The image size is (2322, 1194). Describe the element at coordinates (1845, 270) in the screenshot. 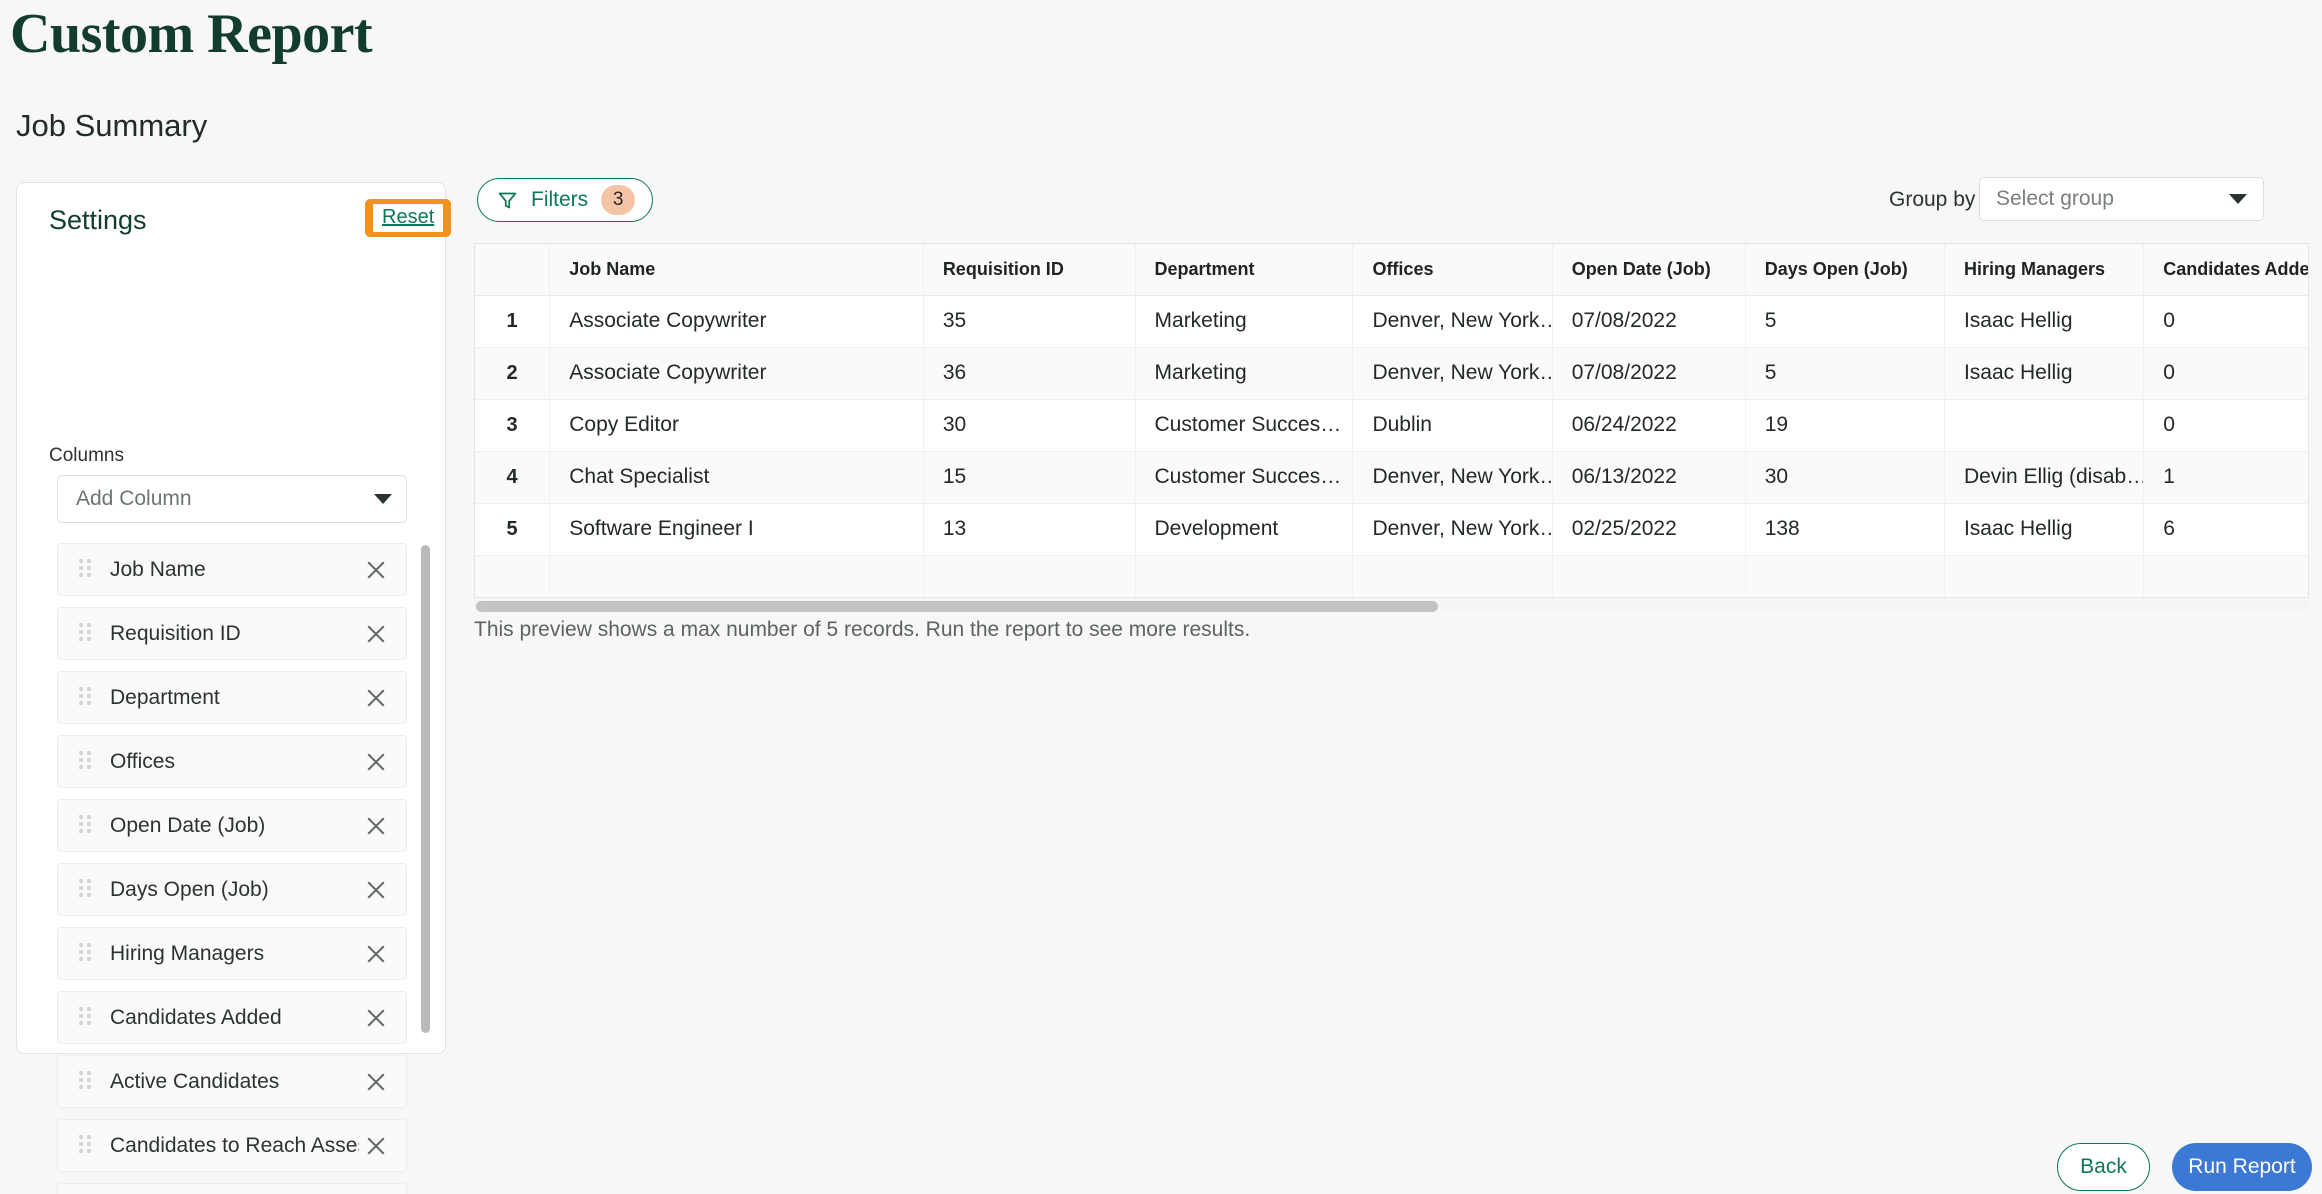

I see `column-header: Days Open (Job)` at that location.